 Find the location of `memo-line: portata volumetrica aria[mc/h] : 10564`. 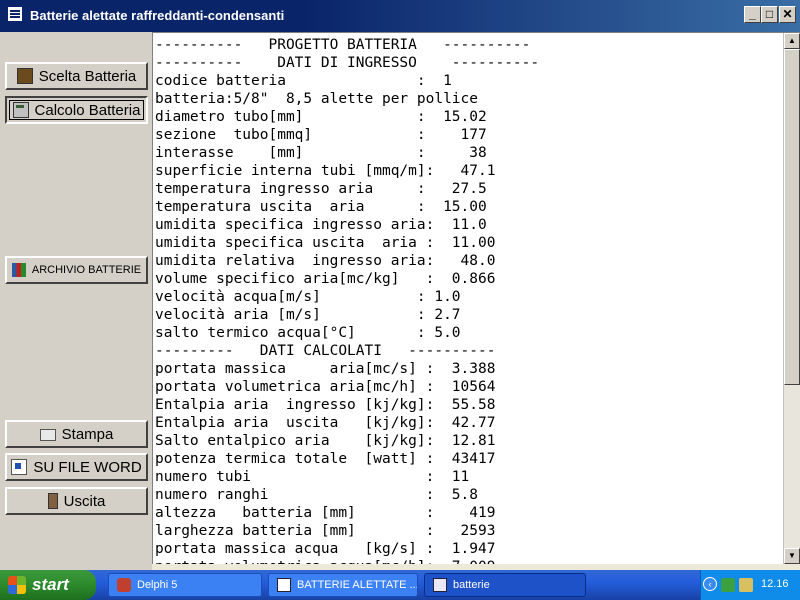

memo-line: portata volumetrica aria[mc/h] : 10564 is located at coordinates (325, 387).